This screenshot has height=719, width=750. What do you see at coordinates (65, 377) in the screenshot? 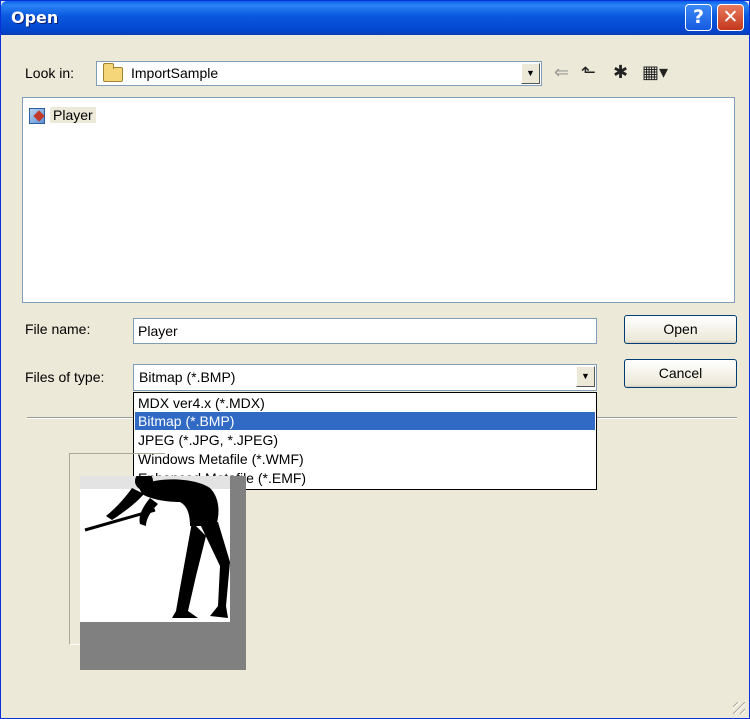
I see `files-of-type-label: Files of type:` at bounding box center [65, 377].